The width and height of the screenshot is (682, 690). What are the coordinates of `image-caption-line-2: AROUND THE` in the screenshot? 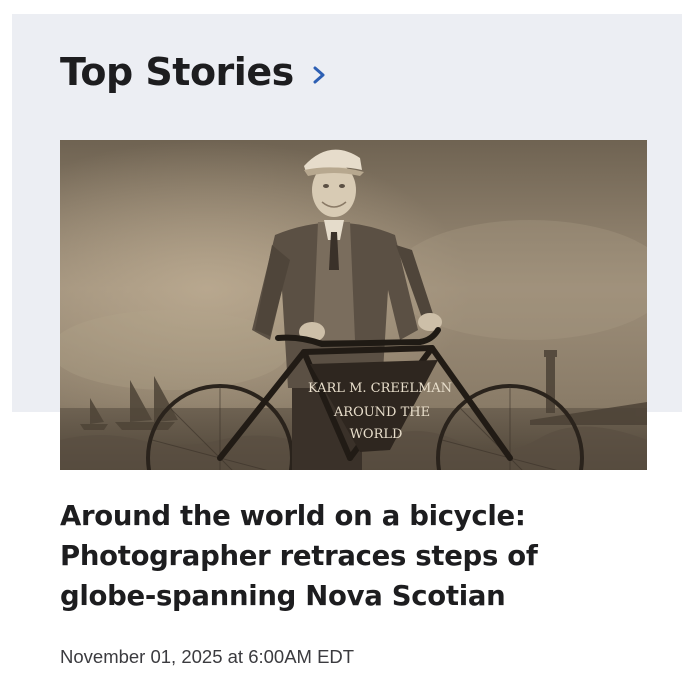 It's located at (381, 412).